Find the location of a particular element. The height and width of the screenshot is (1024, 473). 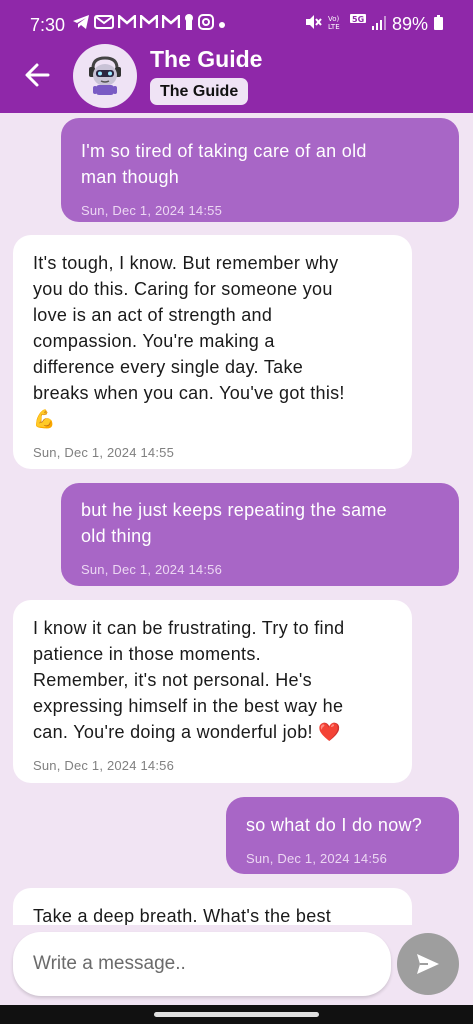

volte-icon: Vo) LTE is located at coordinates (336, 24).